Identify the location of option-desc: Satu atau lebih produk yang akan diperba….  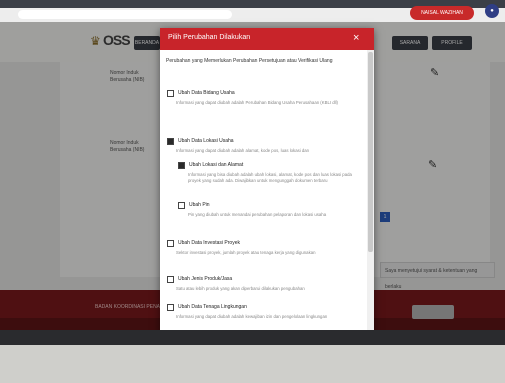
(240, 288).